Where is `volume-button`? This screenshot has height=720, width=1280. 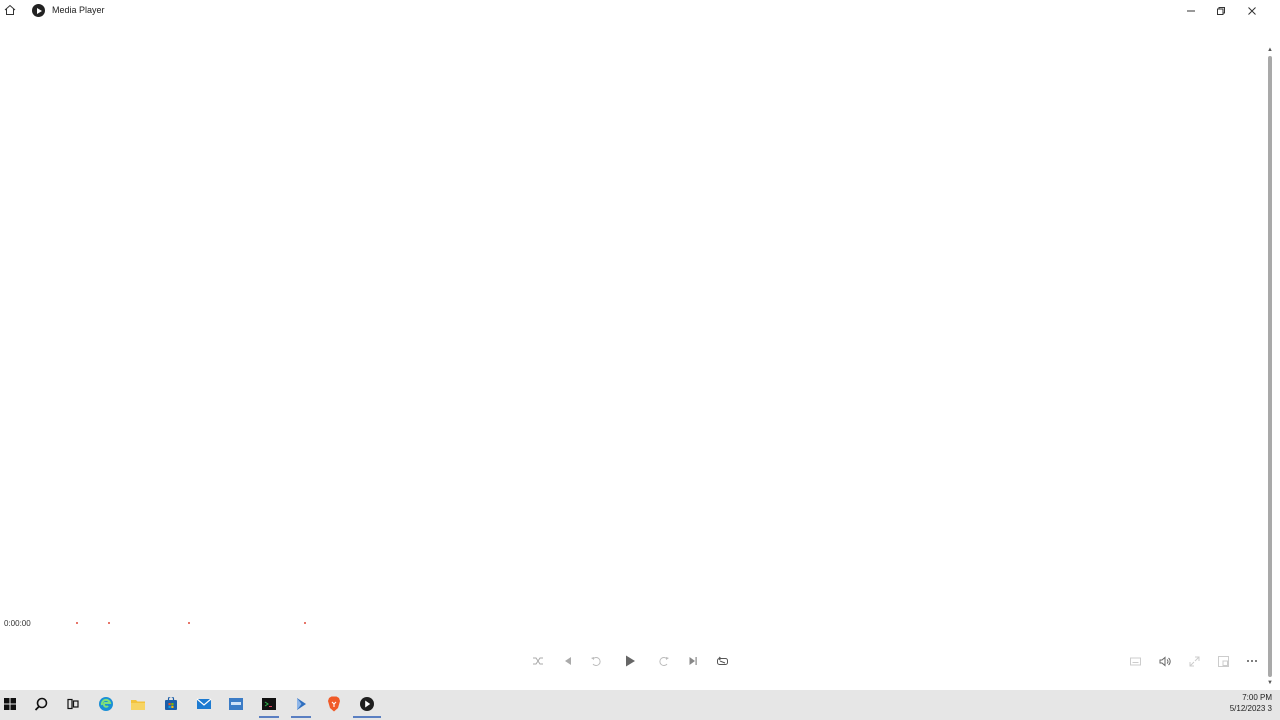 volume-button is located at coordinates (1165, 661).